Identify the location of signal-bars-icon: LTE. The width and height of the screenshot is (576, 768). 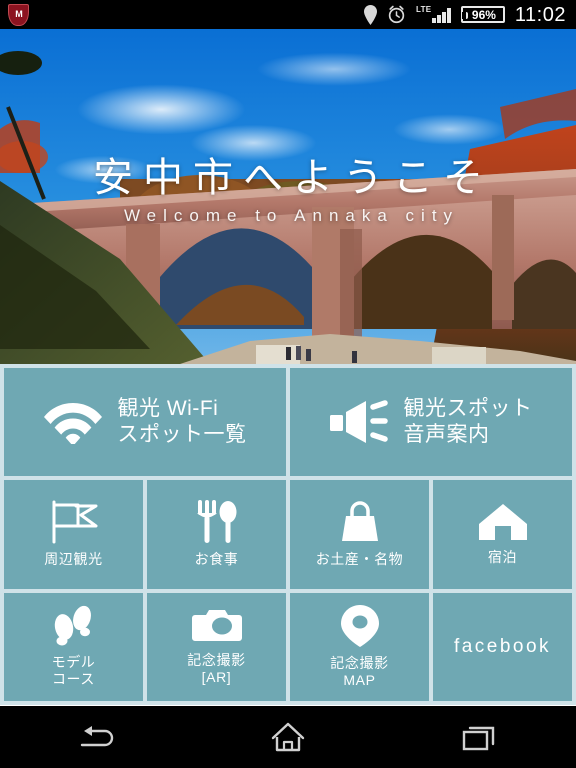
(433, 14).